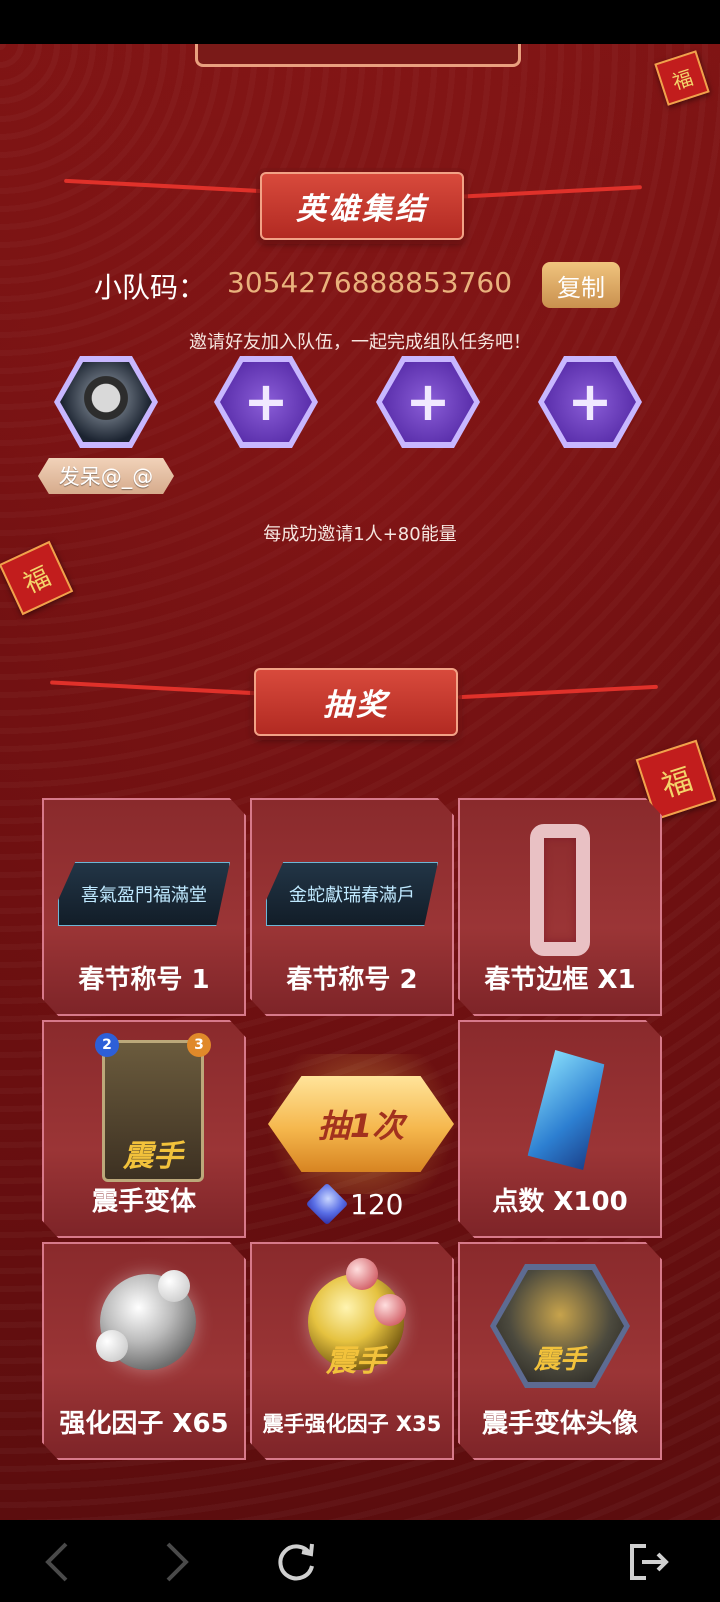 This screenshot has height=1602, width=720. What do you see at coordinates (144, 894) in the screenshot?
I see `title-plate: 喜氣盈門福滿堂` at bounding box center [144, 894].